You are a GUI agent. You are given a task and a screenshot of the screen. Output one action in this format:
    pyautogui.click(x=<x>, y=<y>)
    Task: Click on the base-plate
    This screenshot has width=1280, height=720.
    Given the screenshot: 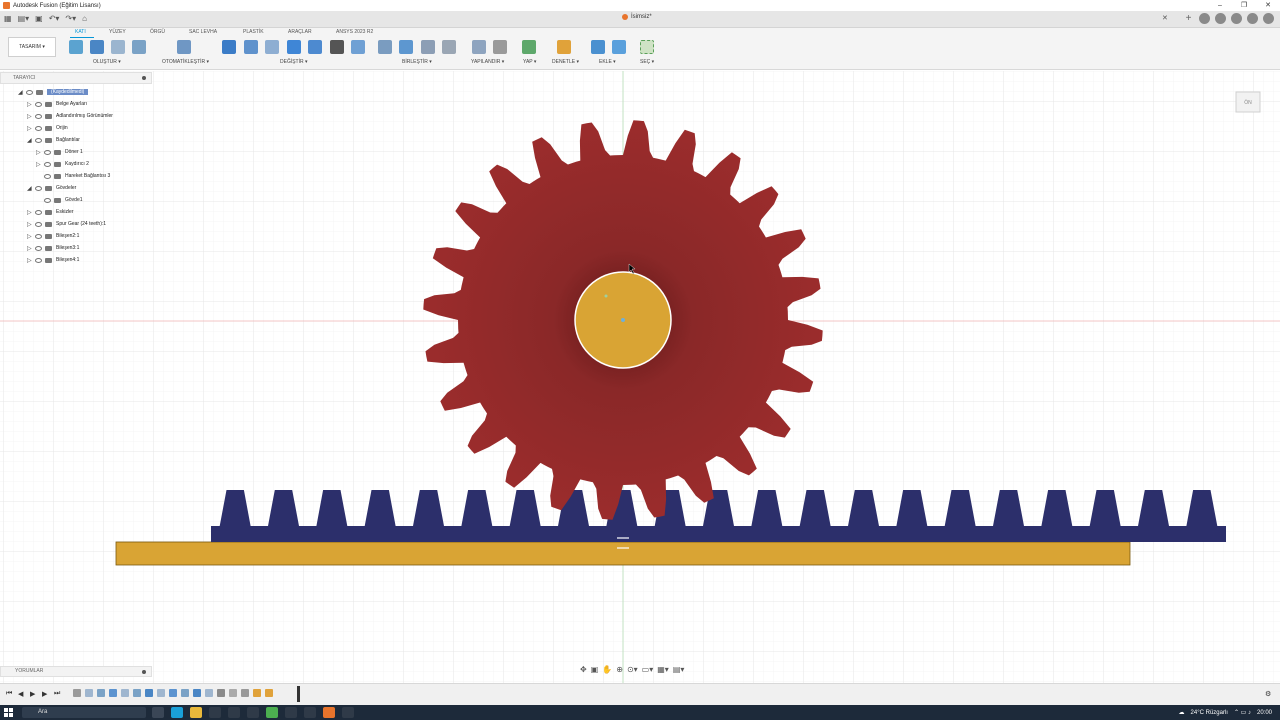 What is the action you would take?
    pyautogui.click(x=623, y=553)
    